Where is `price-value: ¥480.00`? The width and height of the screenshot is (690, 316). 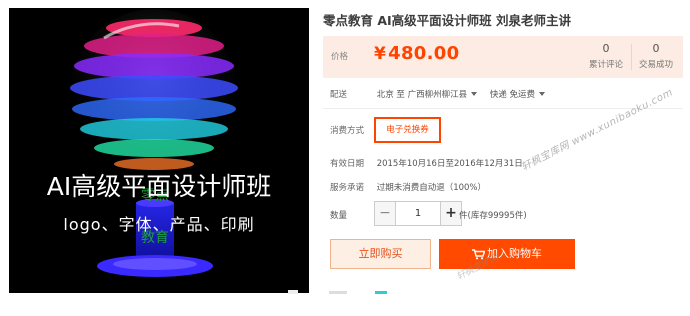 price-value: ¥480.00 is located at coordinates (416, 53).